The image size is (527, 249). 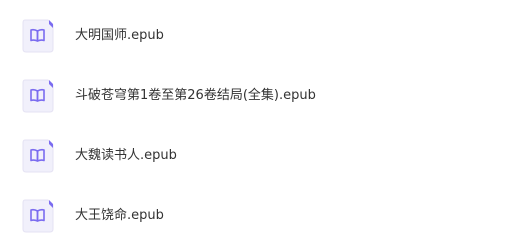 What do you see at coordinates (119, 216) in the screenshot?
I see `file-name: 大王饶命.epub` at bounding box center [119, 216].